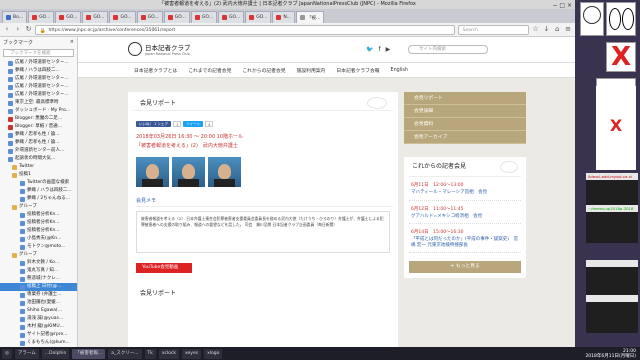 The height and width of the screenshot is (360, 640). What do you see at coordinates (465, 111) in the screenshot?
I see `report-menu-item: 会見詳細` at bounding box center [465, 111].